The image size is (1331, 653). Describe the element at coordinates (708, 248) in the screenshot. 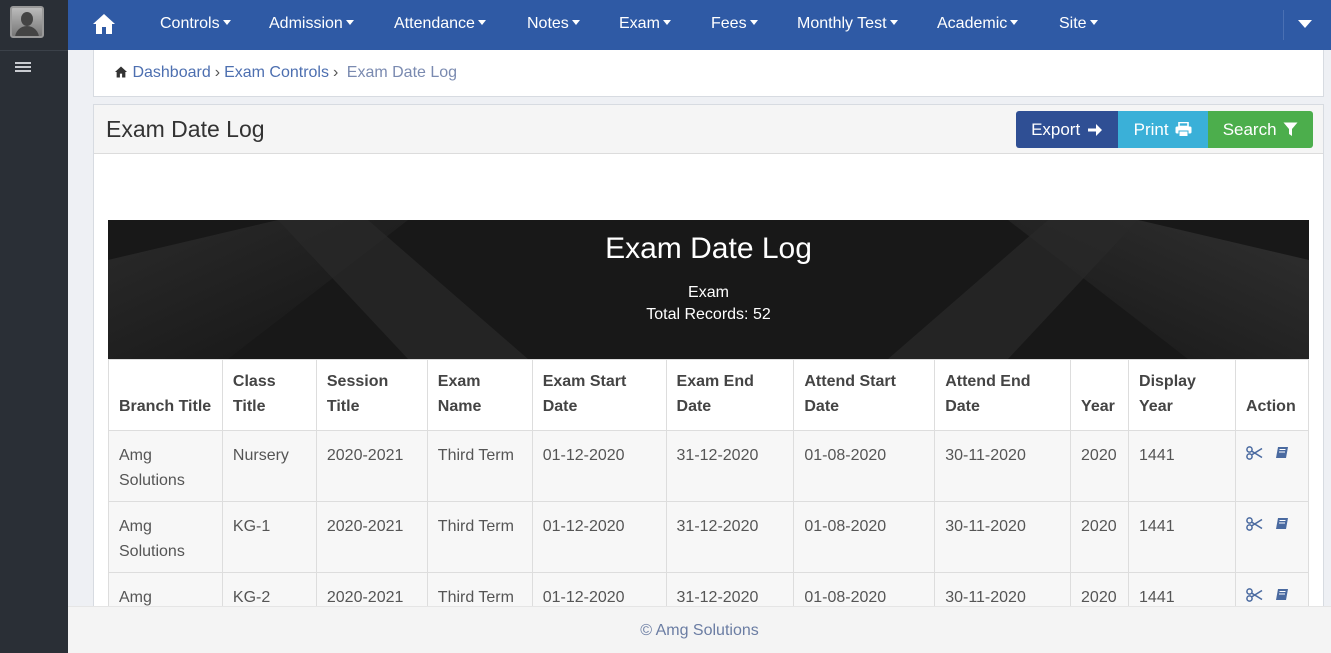

I see `banner-title: Exam Date Log` at that location.